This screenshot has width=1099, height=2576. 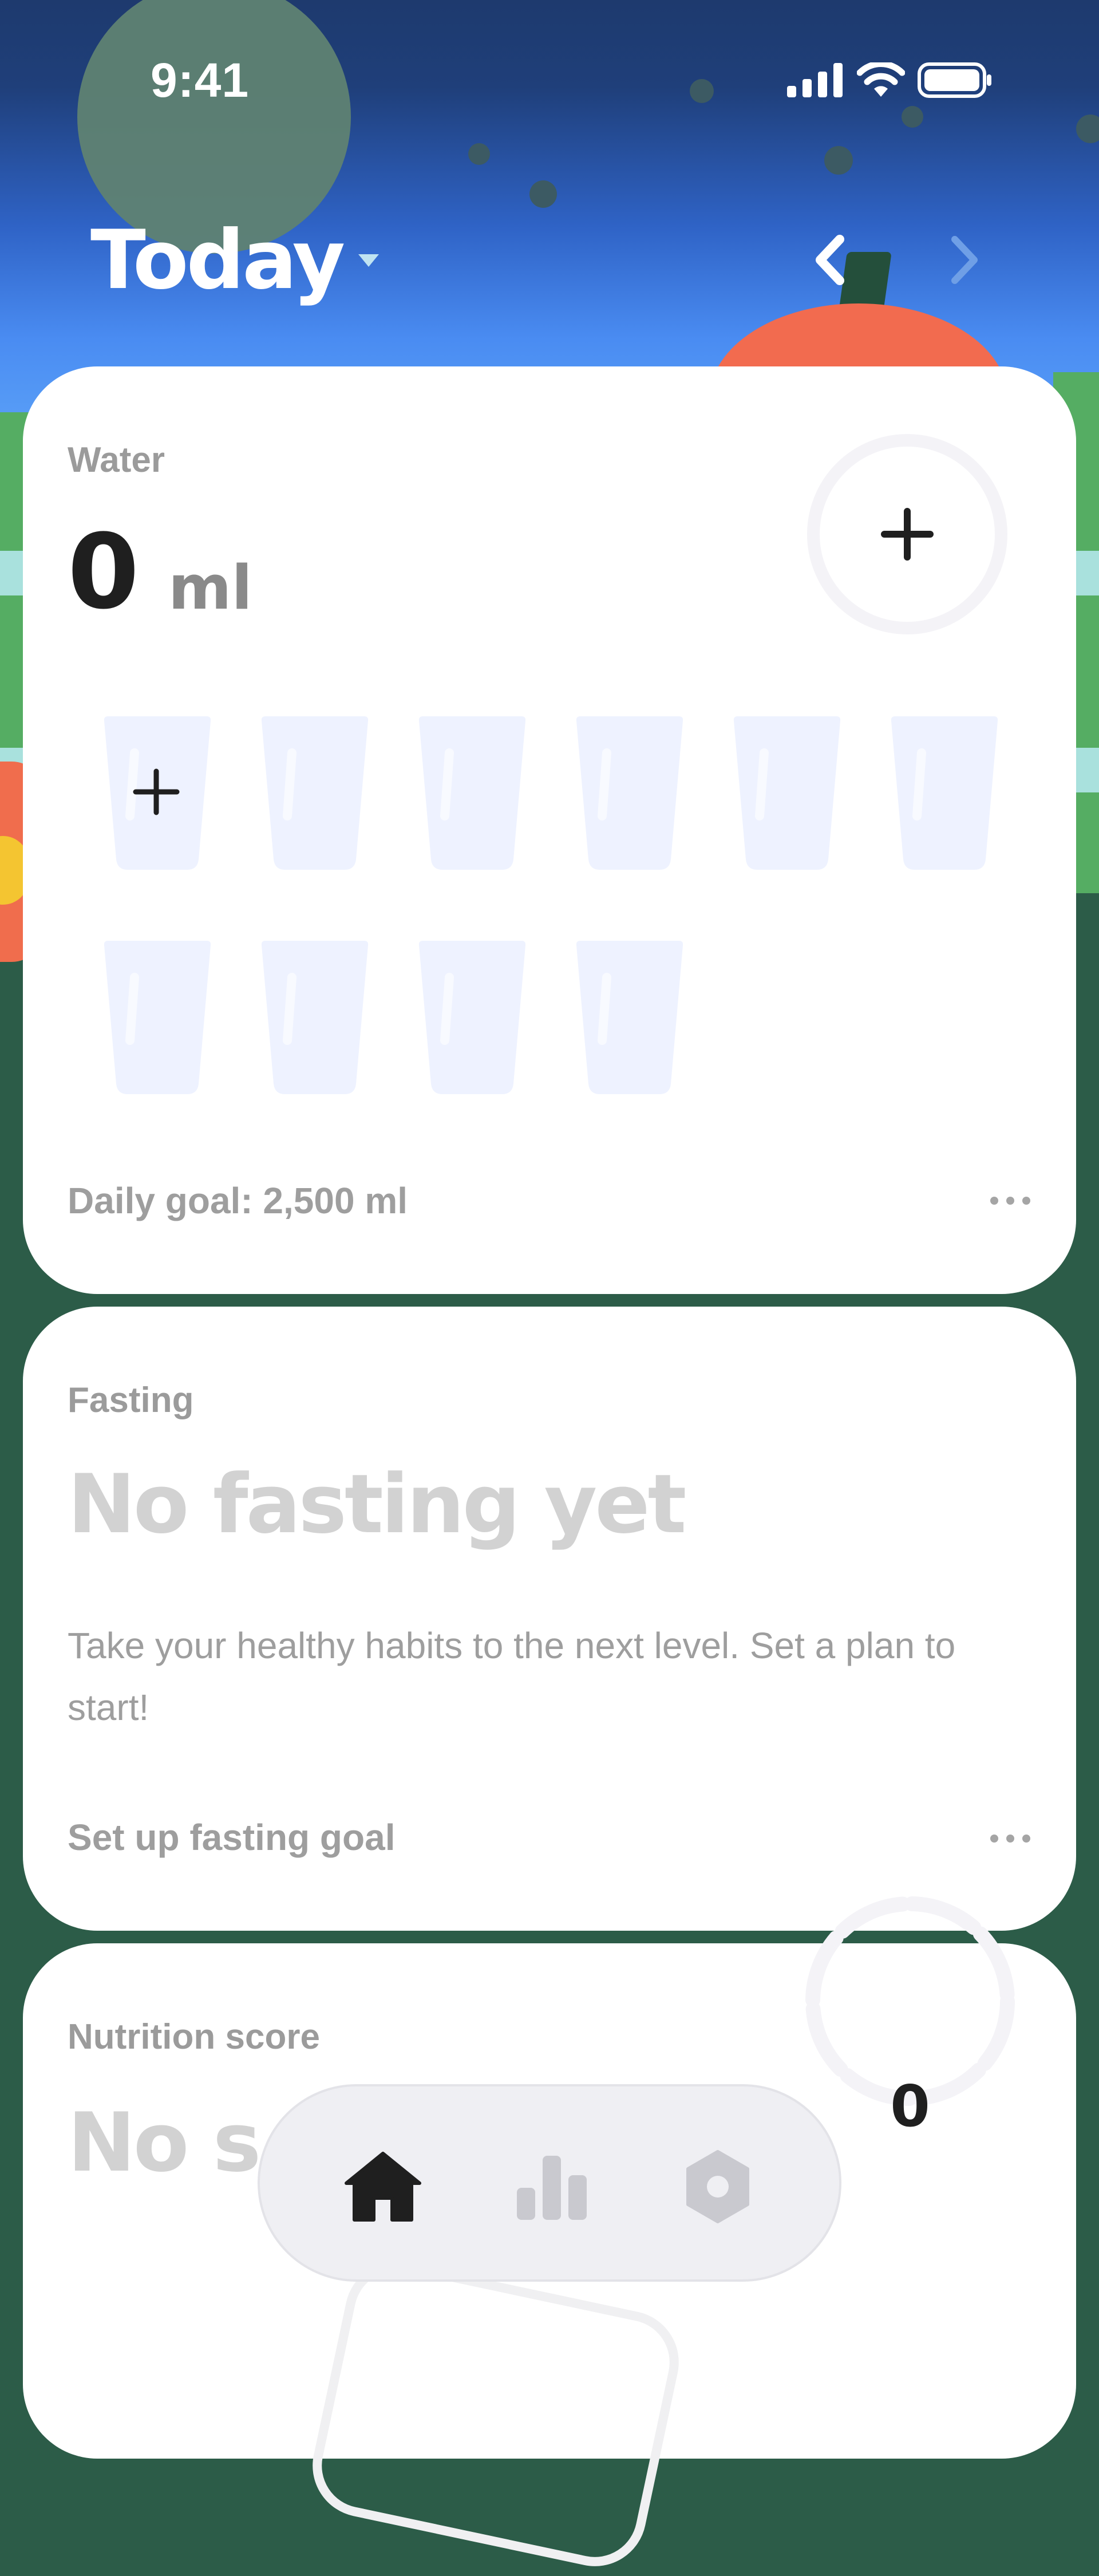 What do you see at coordinates (830, 260) in the screenshot?
I see `previous-day-button` at bounding box center [830, 260].